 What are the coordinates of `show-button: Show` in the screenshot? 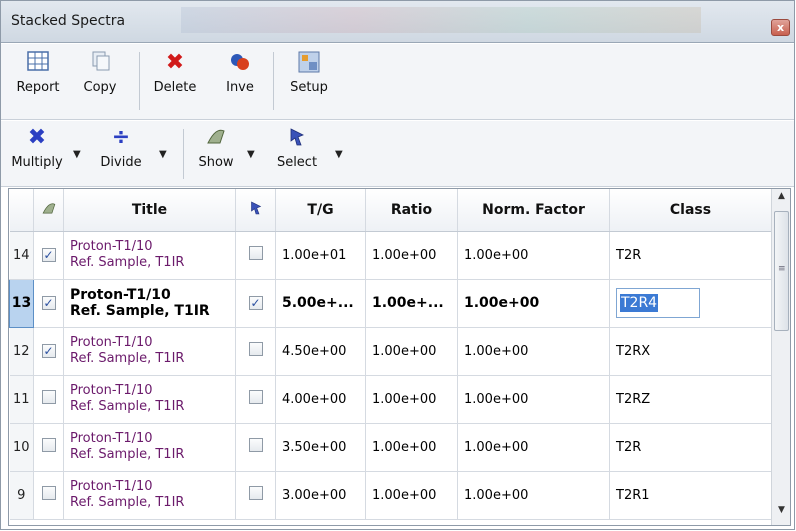 It's located at (216, 147).